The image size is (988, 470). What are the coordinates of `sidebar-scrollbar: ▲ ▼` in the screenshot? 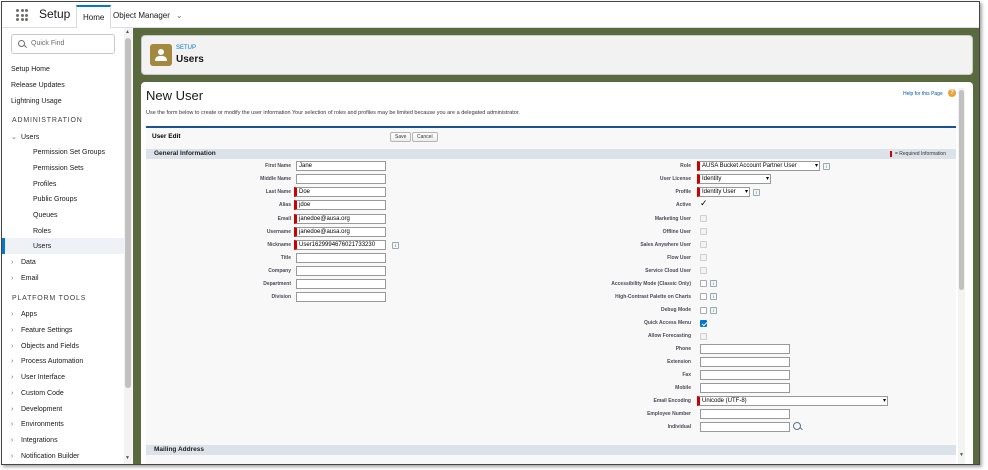 It's located at (128, 246).